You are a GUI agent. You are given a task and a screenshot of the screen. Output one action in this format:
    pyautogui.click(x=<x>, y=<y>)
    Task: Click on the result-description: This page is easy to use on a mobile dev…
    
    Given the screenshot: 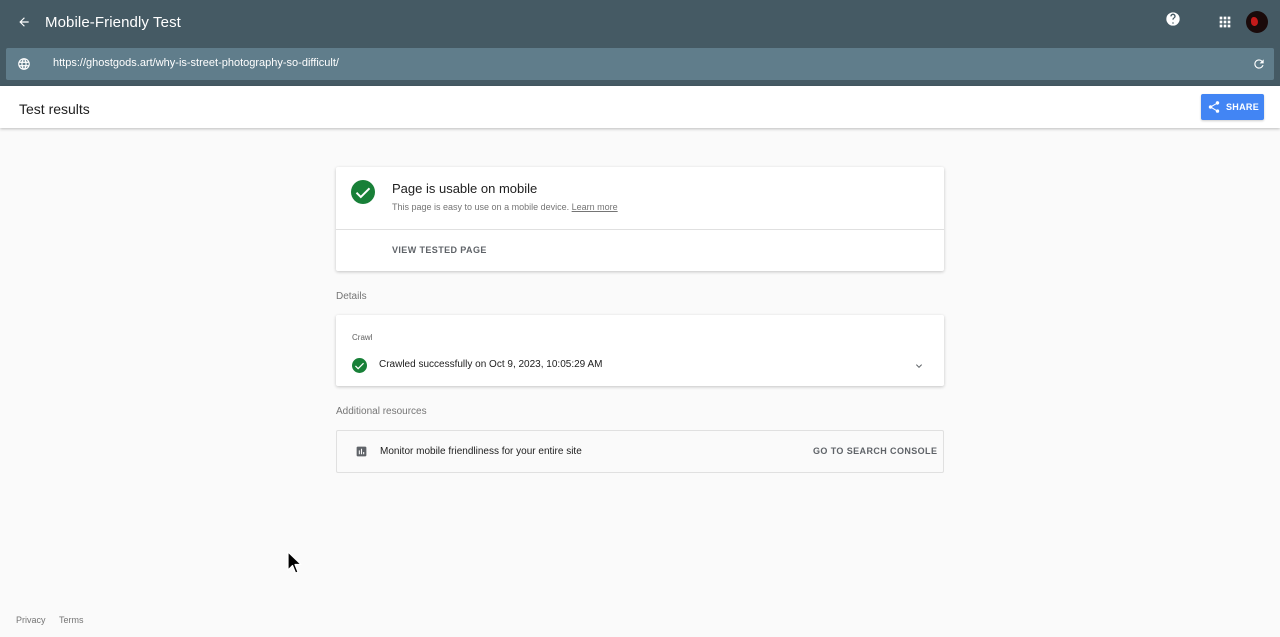 What is the action you would take?
    pyautogui.click(x=505, y=207)
    